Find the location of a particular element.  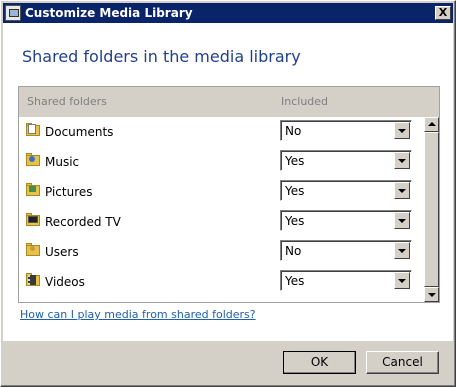

title-bar: Customize Media Library X is located at coordinates (228, 13).